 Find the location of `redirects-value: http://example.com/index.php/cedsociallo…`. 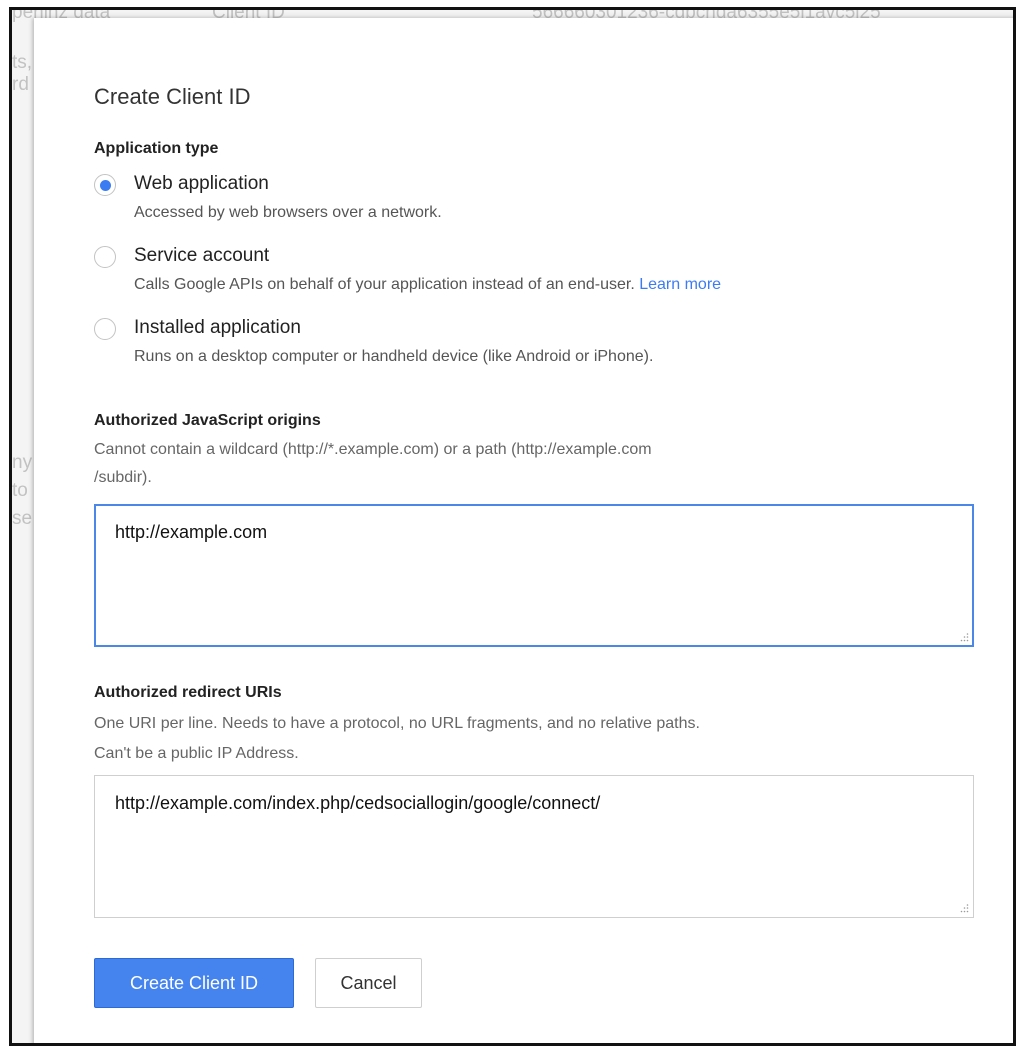

redirects-value: http://example.com/index.php/cedsociallo… is located at coordinates (358, 803).